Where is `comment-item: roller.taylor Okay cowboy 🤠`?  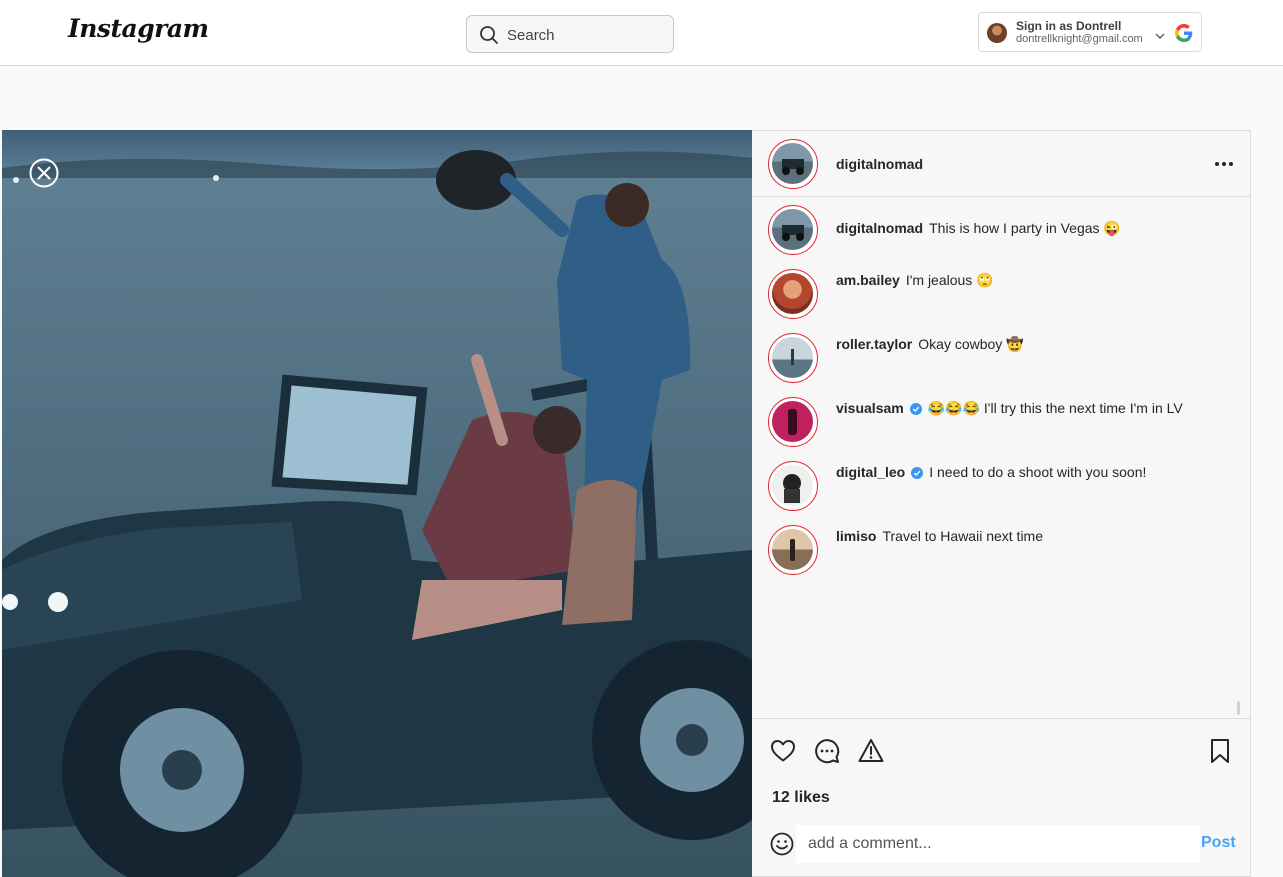
comment-item: roller.taylor Okay cowboy 🤠 is located at coordinates (1001, 361).